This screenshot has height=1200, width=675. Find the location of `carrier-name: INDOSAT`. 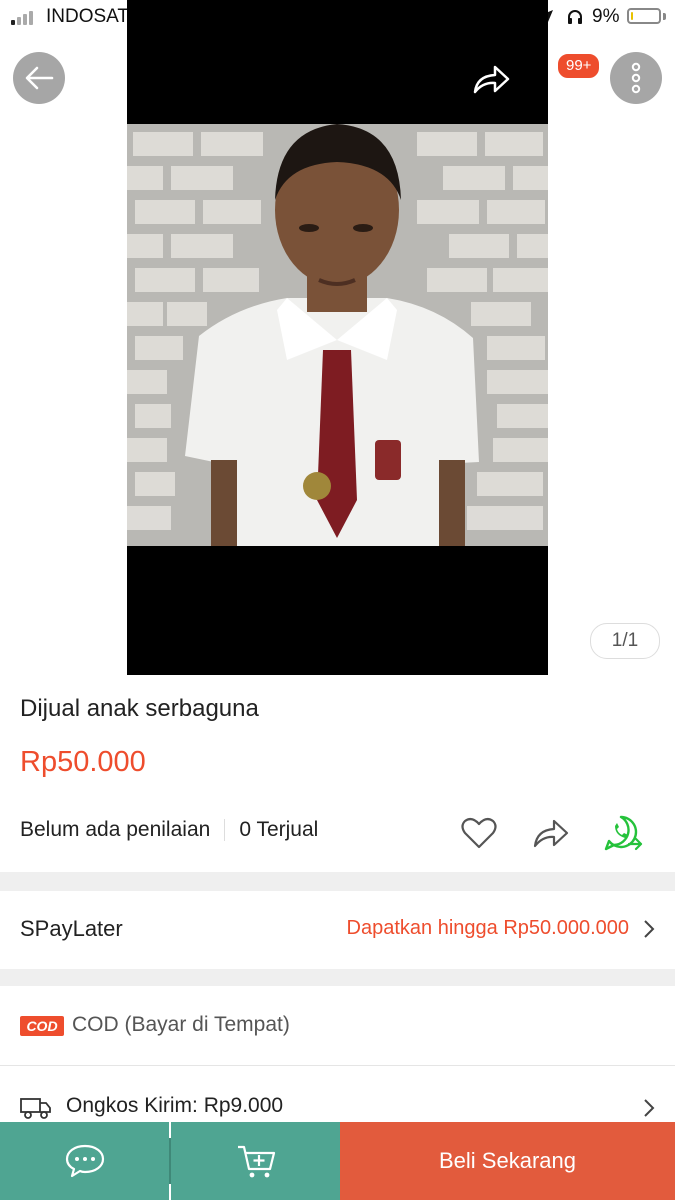

carrier-name: INDOSAT is located at coordinates (88, 16).